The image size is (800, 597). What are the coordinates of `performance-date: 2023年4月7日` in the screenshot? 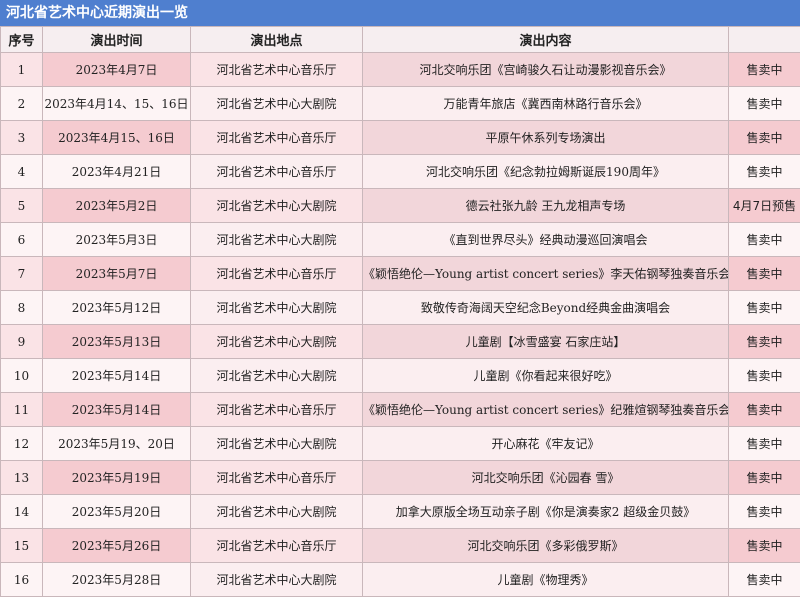 It's located at (117, 70).